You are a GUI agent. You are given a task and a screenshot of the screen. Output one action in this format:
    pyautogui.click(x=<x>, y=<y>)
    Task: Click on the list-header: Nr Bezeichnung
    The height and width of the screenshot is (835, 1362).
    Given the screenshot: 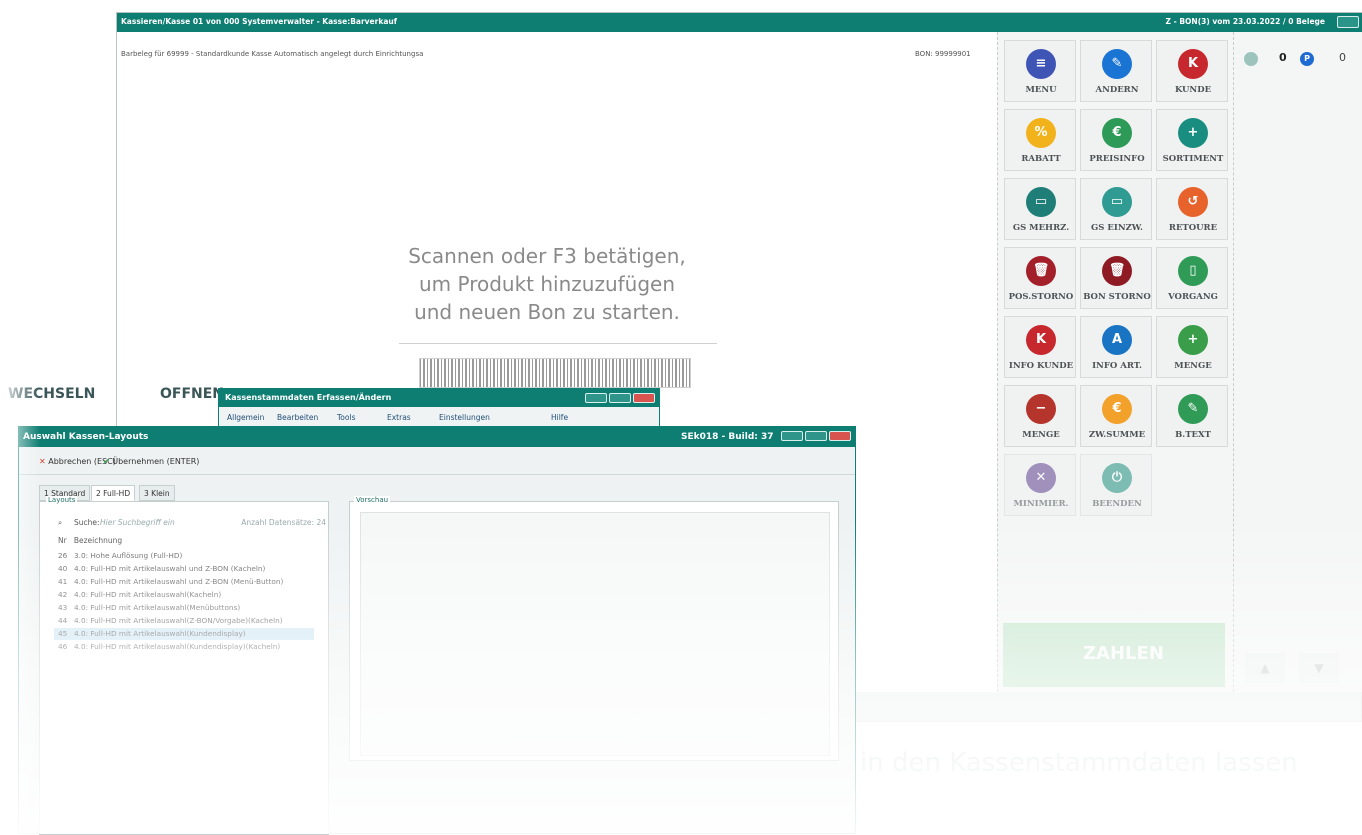 What is the action you would take?
    pyautogui.click(x=90, y=540)
    